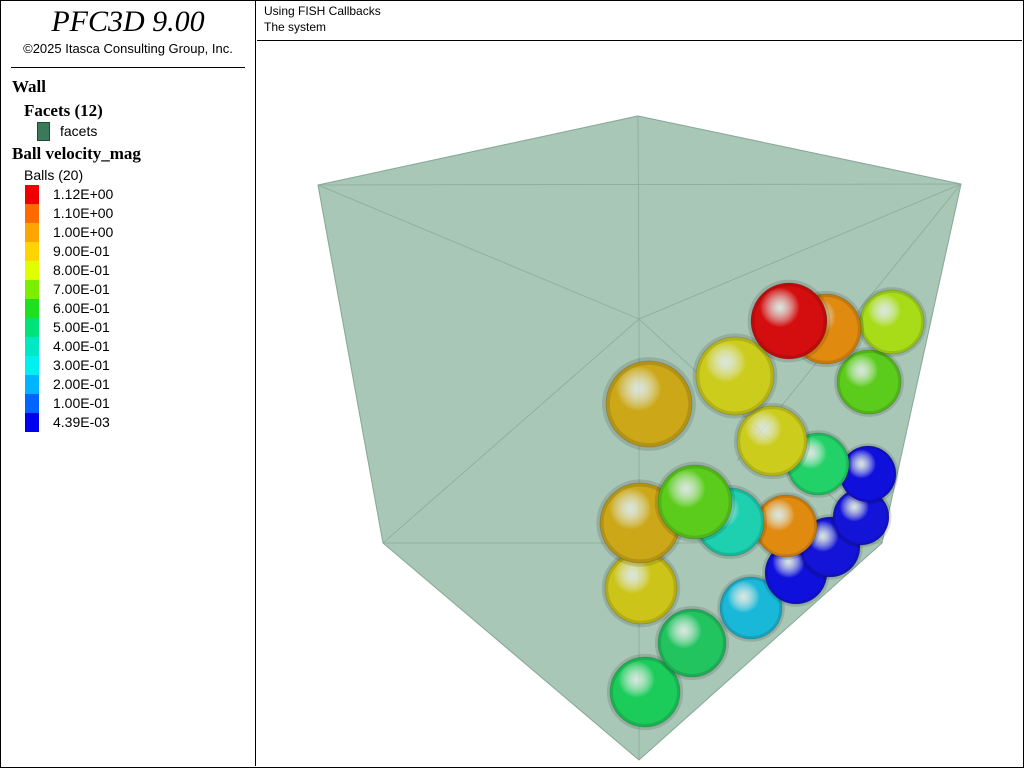  Describe the element at coordinates (83, 213) in the screenshot. I see `colorbar-label: 1.10E+00` at that location.